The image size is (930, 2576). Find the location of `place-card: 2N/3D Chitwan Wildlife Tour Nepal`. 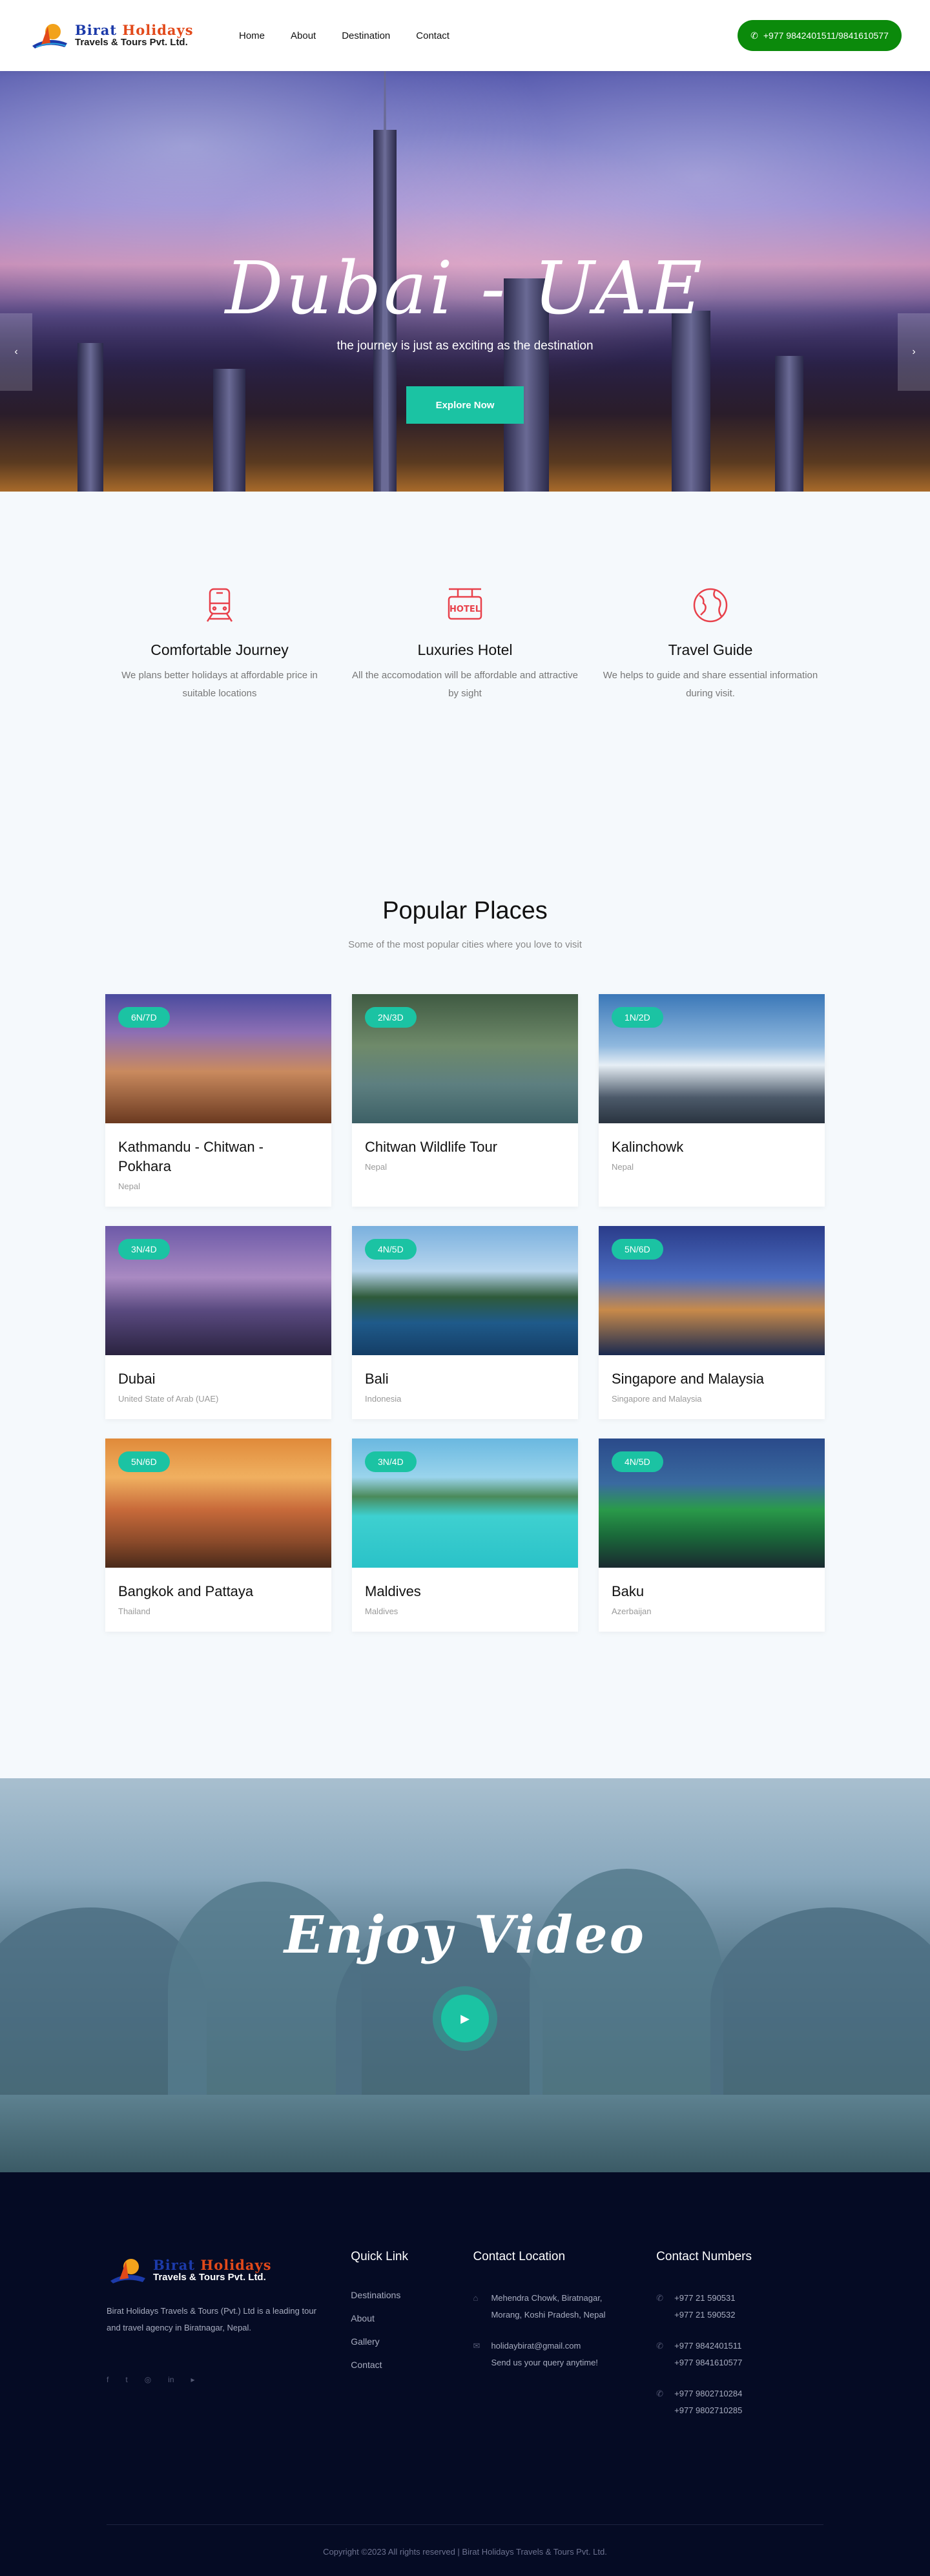

place-card: 2N/3D Chitwan Wildlife Tour Nepal is located at coordinates (465, 1100).